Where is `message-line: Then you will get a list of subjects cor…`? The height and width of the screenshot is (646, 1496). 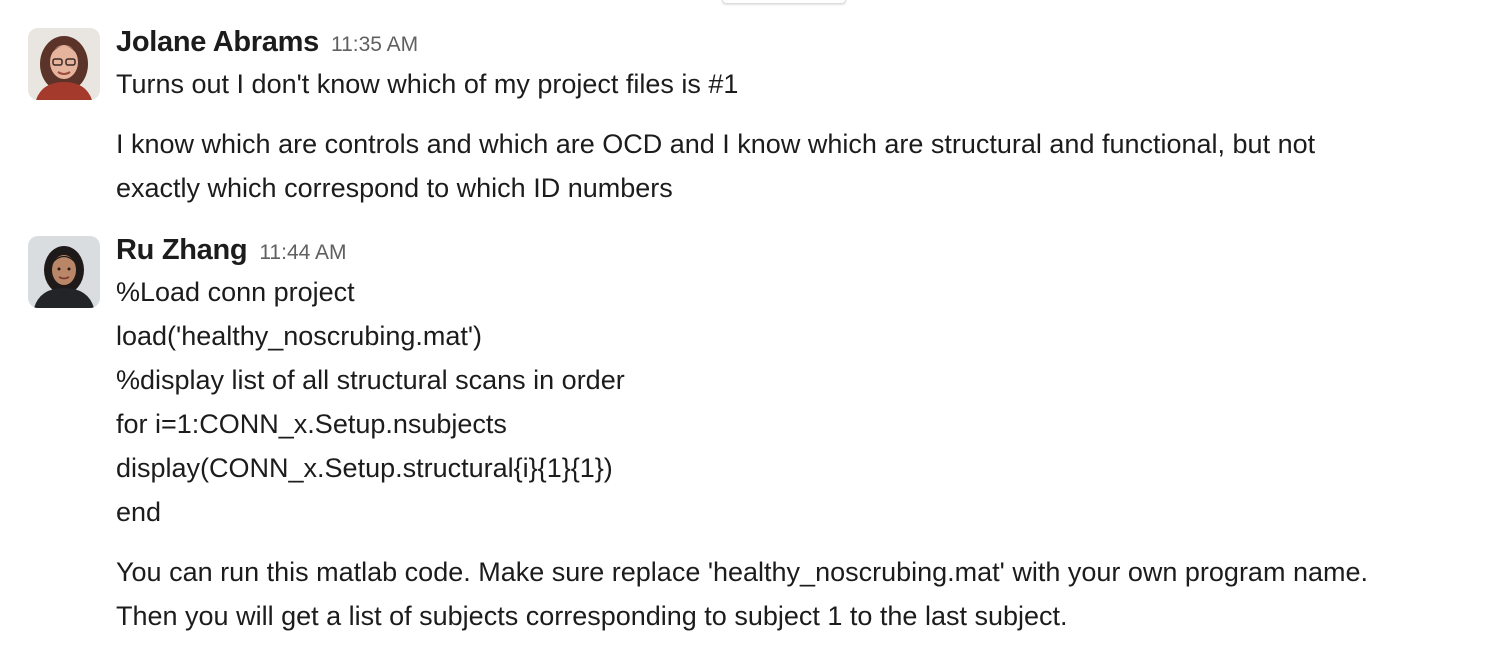
message-line: Then you will get a list of subjects cor… is located at coordinates (592, 616).